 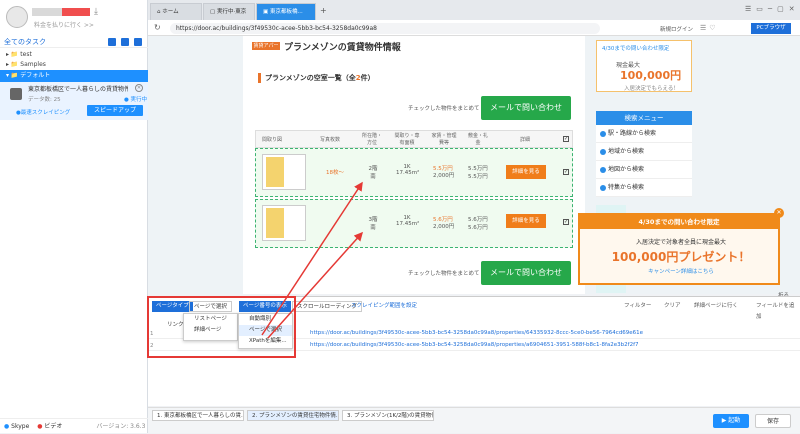 What do you see at coordinates (681, 257) in the screenshot?
I see `campaign-amount: 100,000円プレゼント！` at bounding box center [681, 257].